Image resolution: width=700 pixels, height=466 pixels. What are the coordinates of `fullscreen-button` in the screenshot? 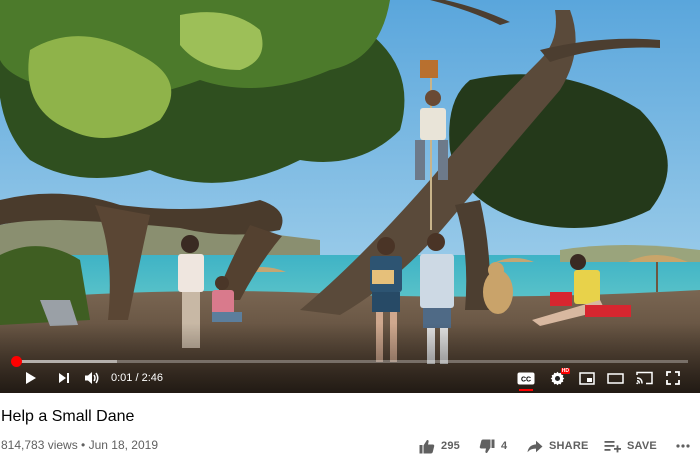 It's located at (673, 378).